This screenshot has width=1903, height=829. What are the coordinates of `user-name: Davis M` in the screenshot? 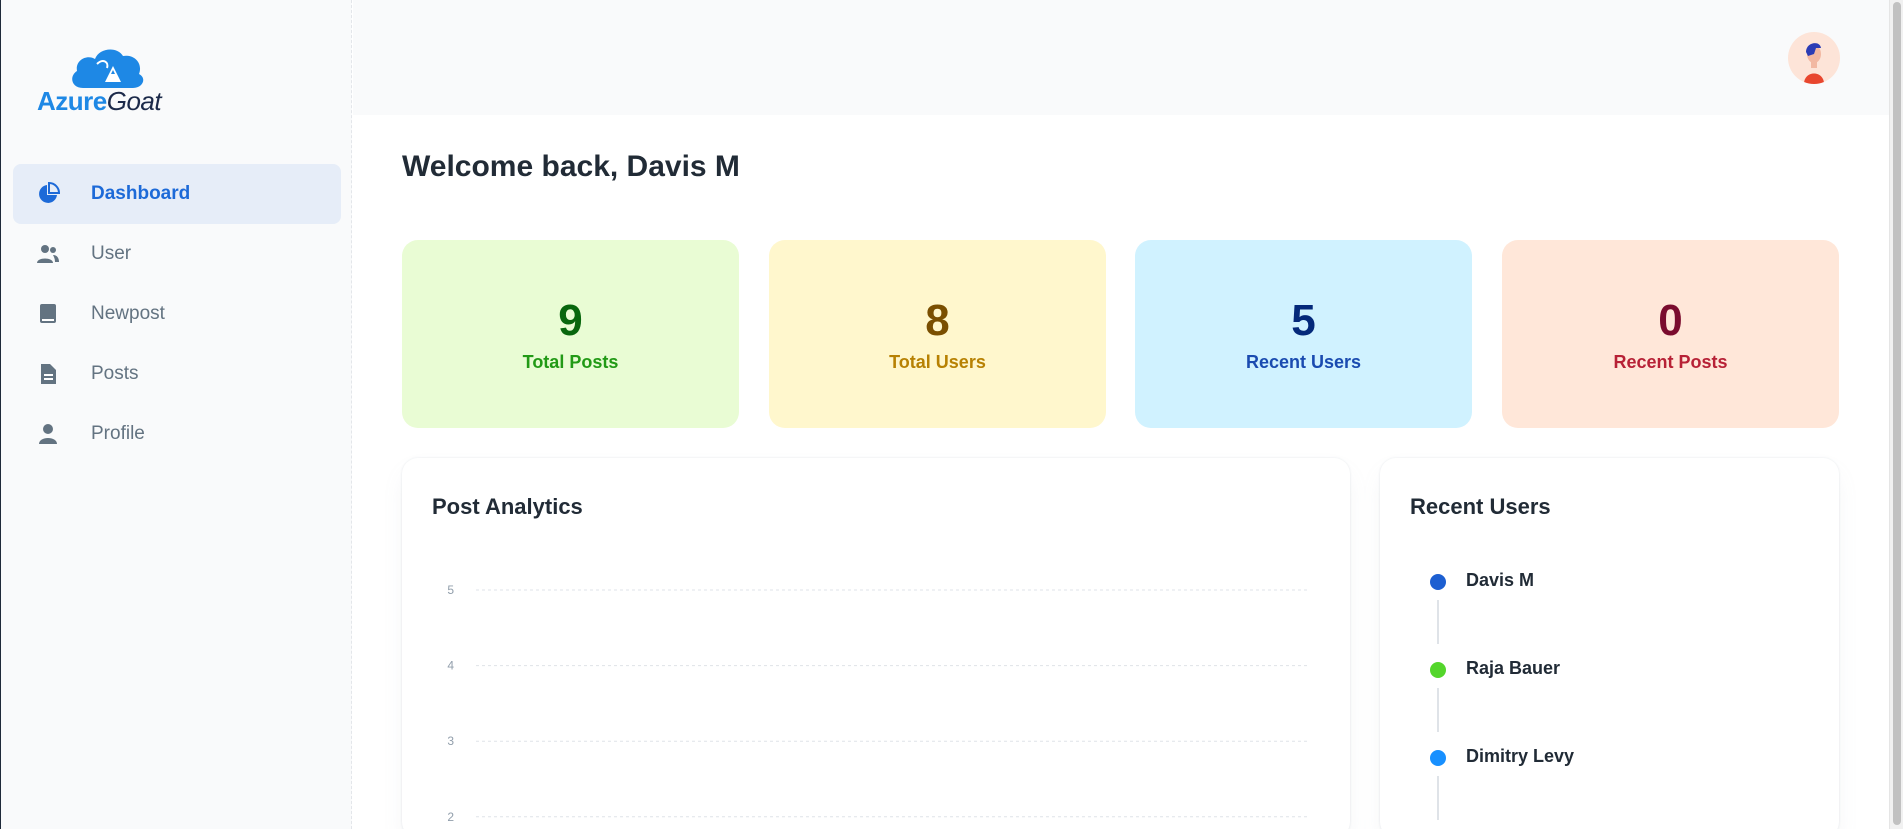 It's located at (1500, 580).